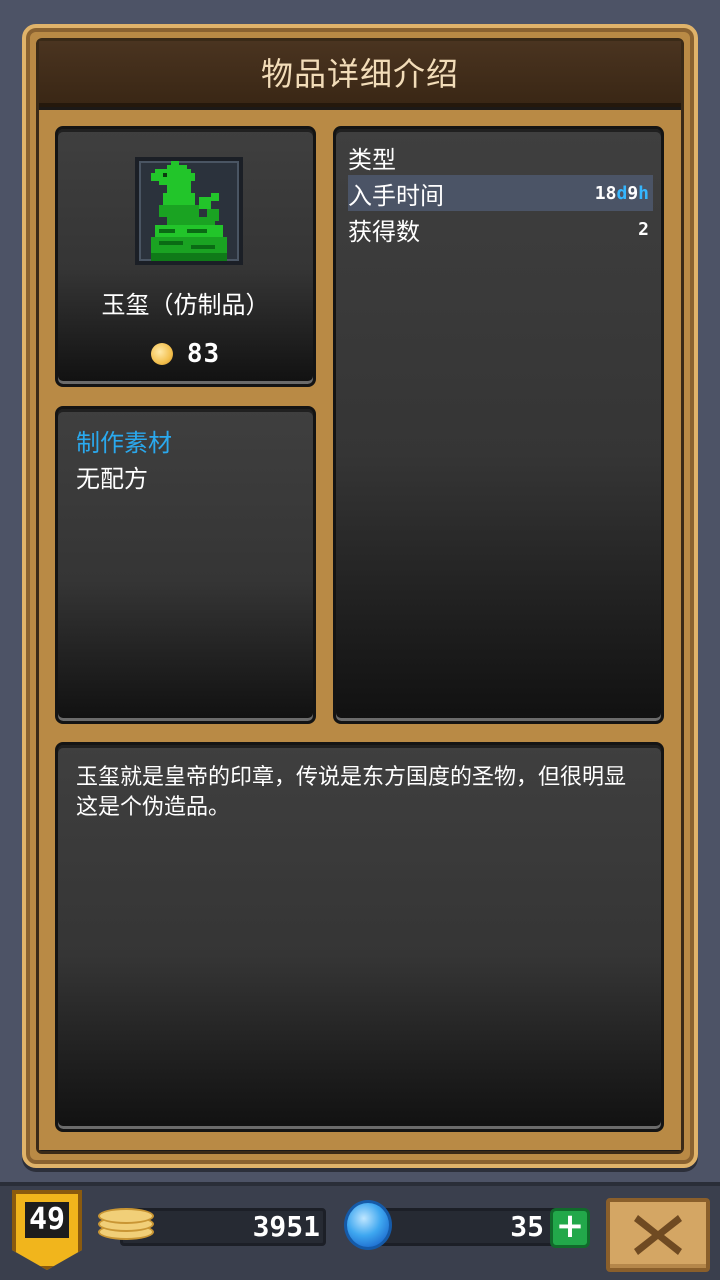 Image resolution: width=720 pixels, height=1280 pixels. What do you see at coordinates (643, 229) in the screenshot?
I see `info-value: 2` at bounding box center [643, 229].